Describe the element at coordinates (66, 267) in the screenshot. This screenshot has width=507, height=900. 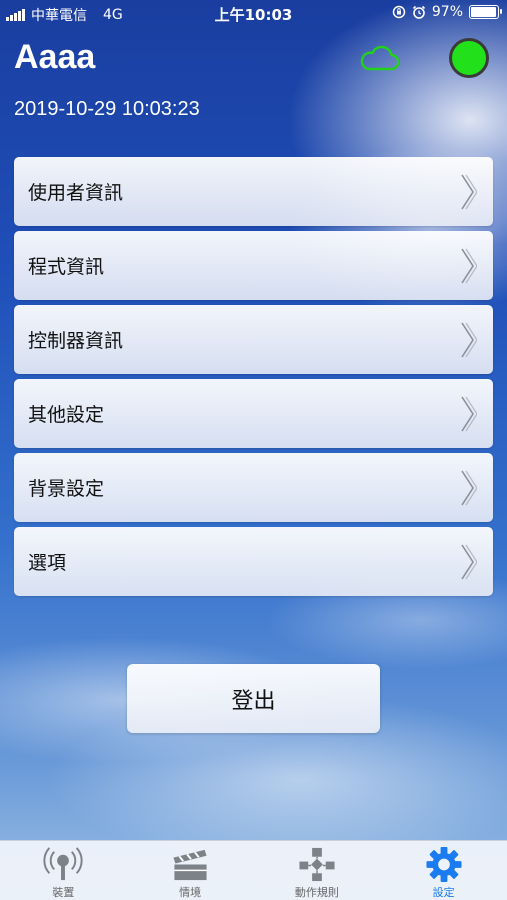
I see `menu-item-label: 程式資訊` at that location.